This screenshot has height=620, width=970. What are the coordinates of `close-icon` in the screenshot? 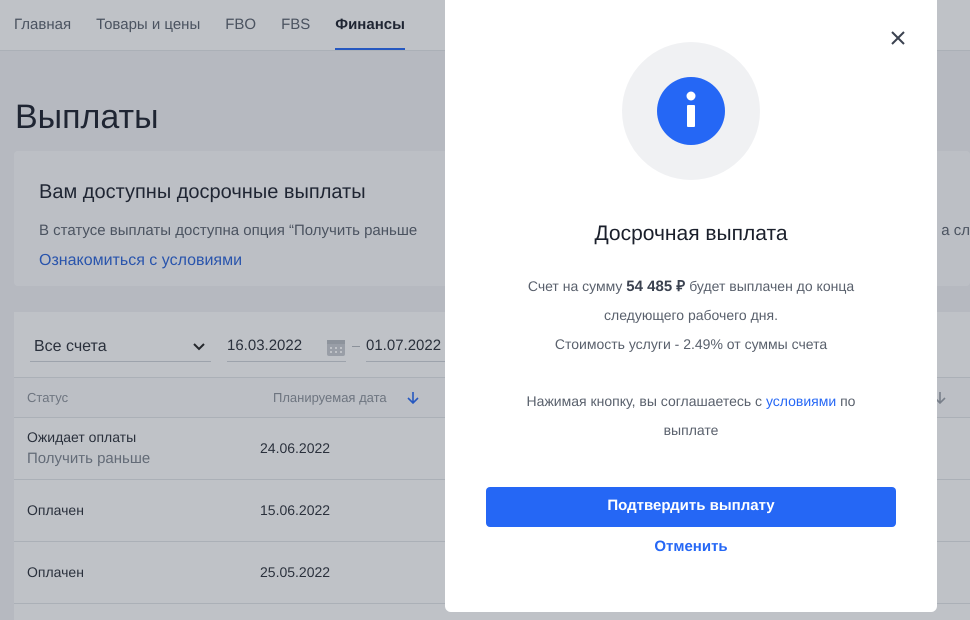 It's located at (898, 38).